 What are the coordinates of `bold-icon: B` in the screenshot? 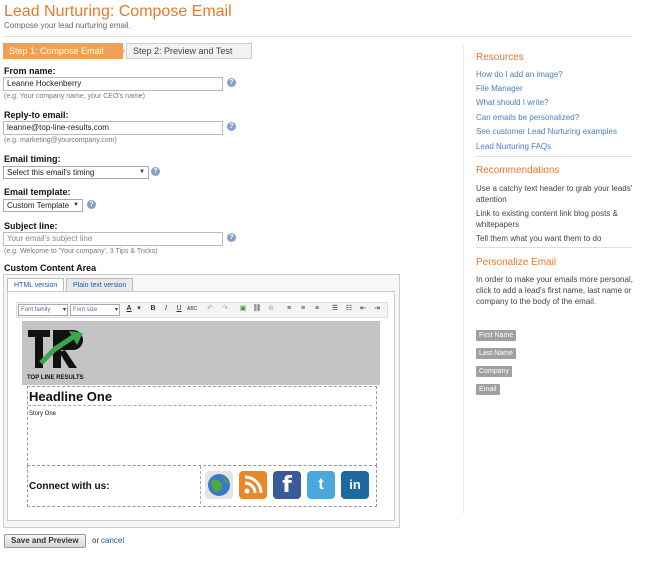 It's located at (153, 309).